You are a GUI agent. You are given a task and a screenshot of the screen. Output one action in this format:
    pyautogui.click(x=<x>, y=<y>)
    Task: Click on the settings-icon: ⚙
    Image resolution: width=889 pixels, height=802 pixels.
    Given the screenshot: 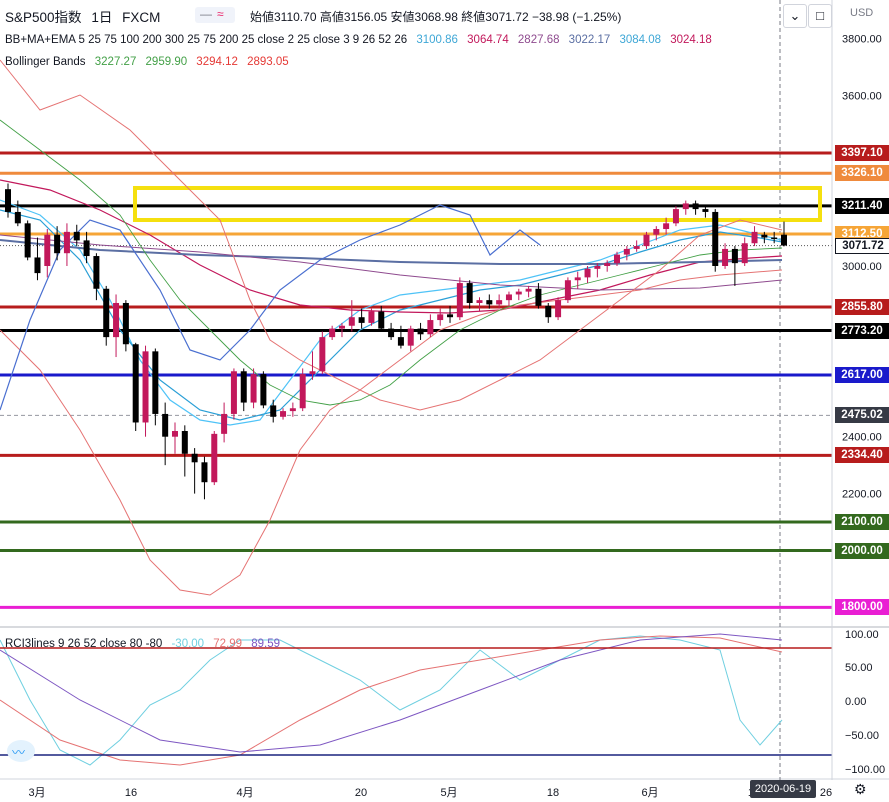 What is the action you would take?
    pyautogui.click(x=860, y=789)
    